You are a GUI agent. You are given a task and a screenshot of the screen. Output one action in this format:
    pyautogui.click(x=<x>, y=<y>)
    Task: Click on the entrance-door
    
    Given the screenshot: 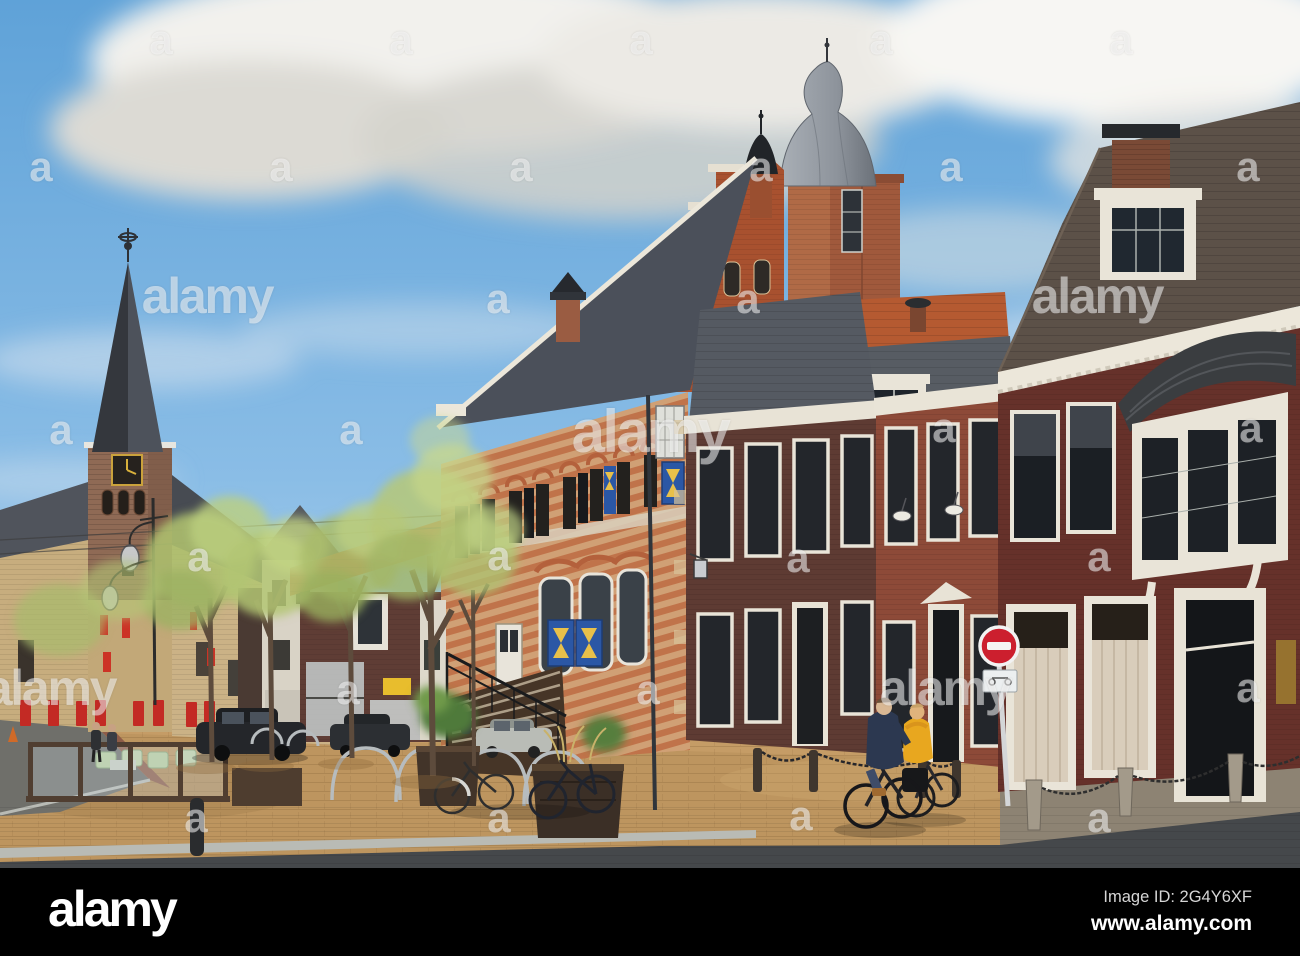 What is the action you would take?
    pyautogui.click(x=509, y=655)
    